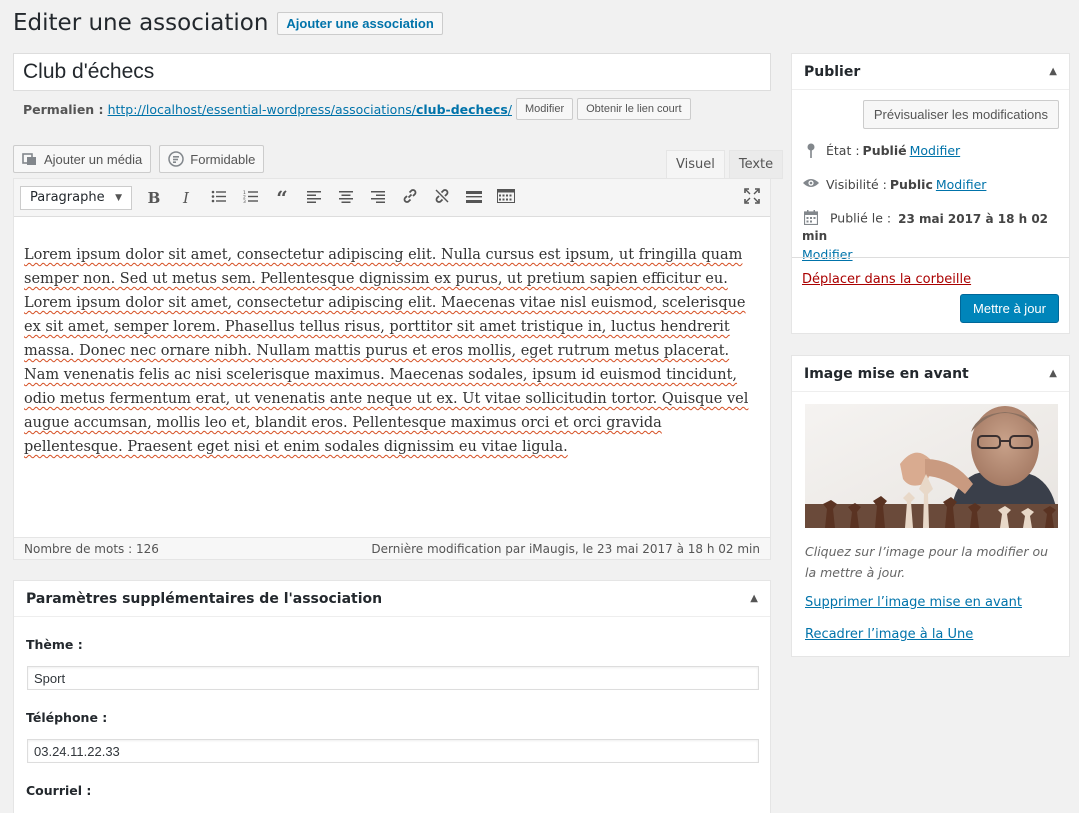  What do you see at coordinates (931, 466) in the screenshot?
I see `featured-image` at bounding box center [931, 466].